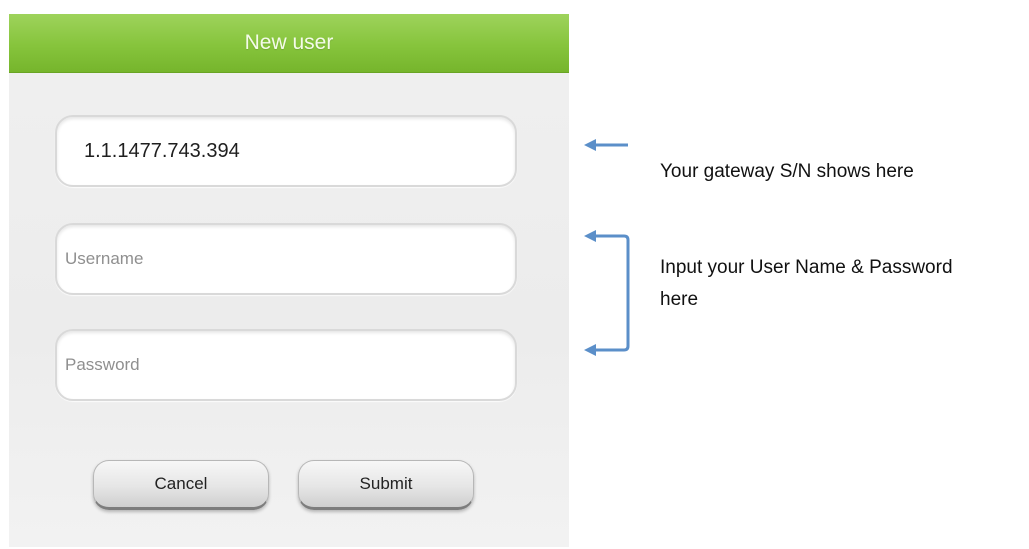 The width and height of the screenshot is (1029, 549). What do you see at coordinates (607, 293) in the screenshot?
I see `bracket-arrow-icon` at bounding box center [607, 293].